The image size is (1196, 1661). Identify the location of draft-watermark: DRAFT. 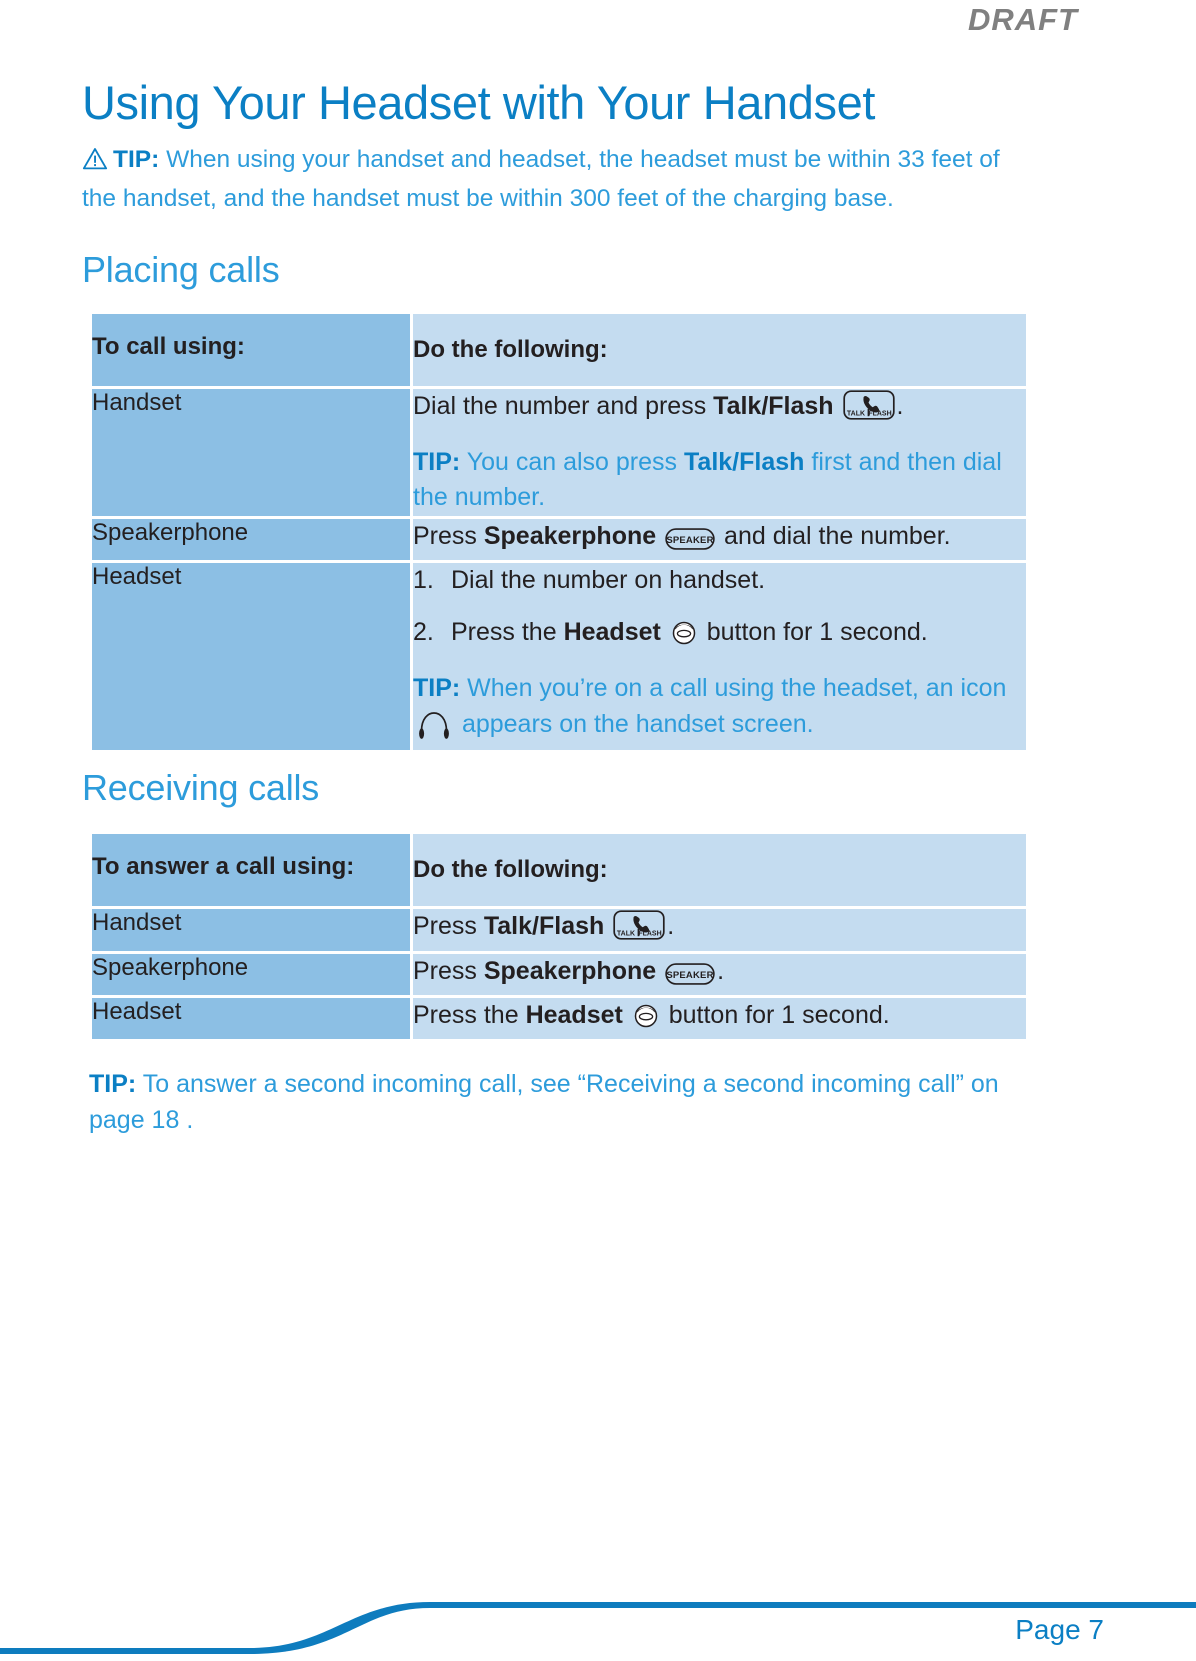
(1022, 19).